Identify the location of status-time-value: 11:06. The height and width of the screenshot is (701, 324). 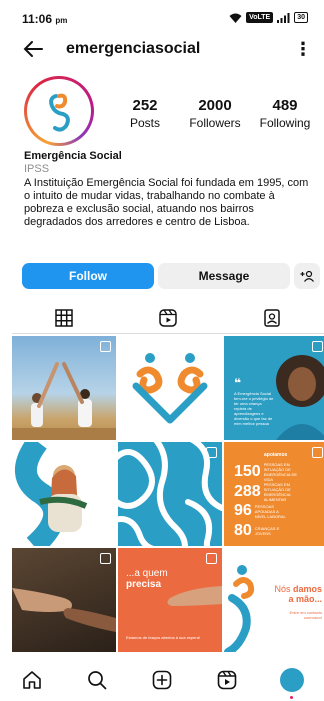
(37, 19).